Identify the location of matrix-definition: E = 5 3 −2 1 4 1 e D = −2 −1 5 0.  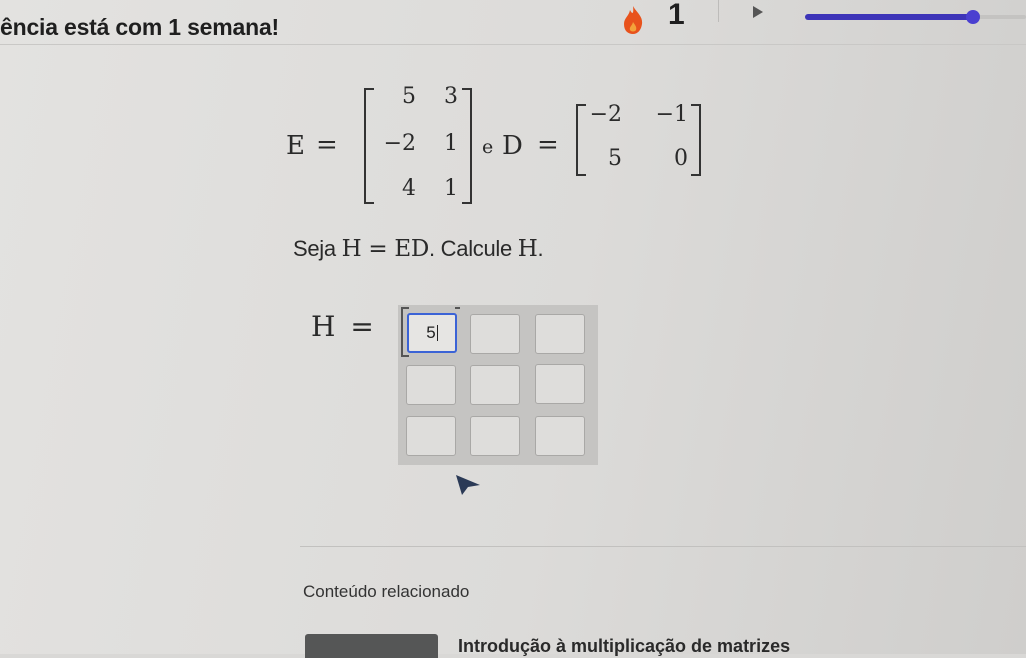
(506, 147).